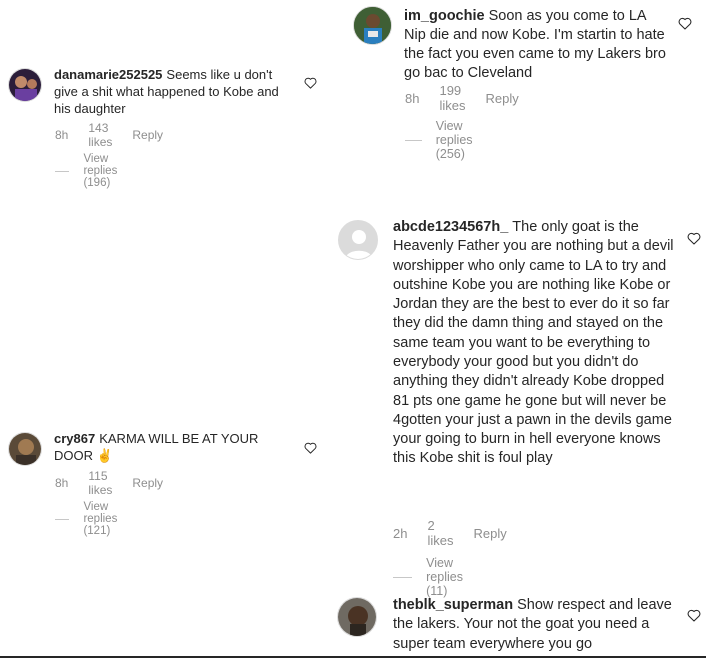  What do you see at coordinates (400, 533) in the screenshot?
I see `comment-time: 2h` at bounding box center [400, 533].